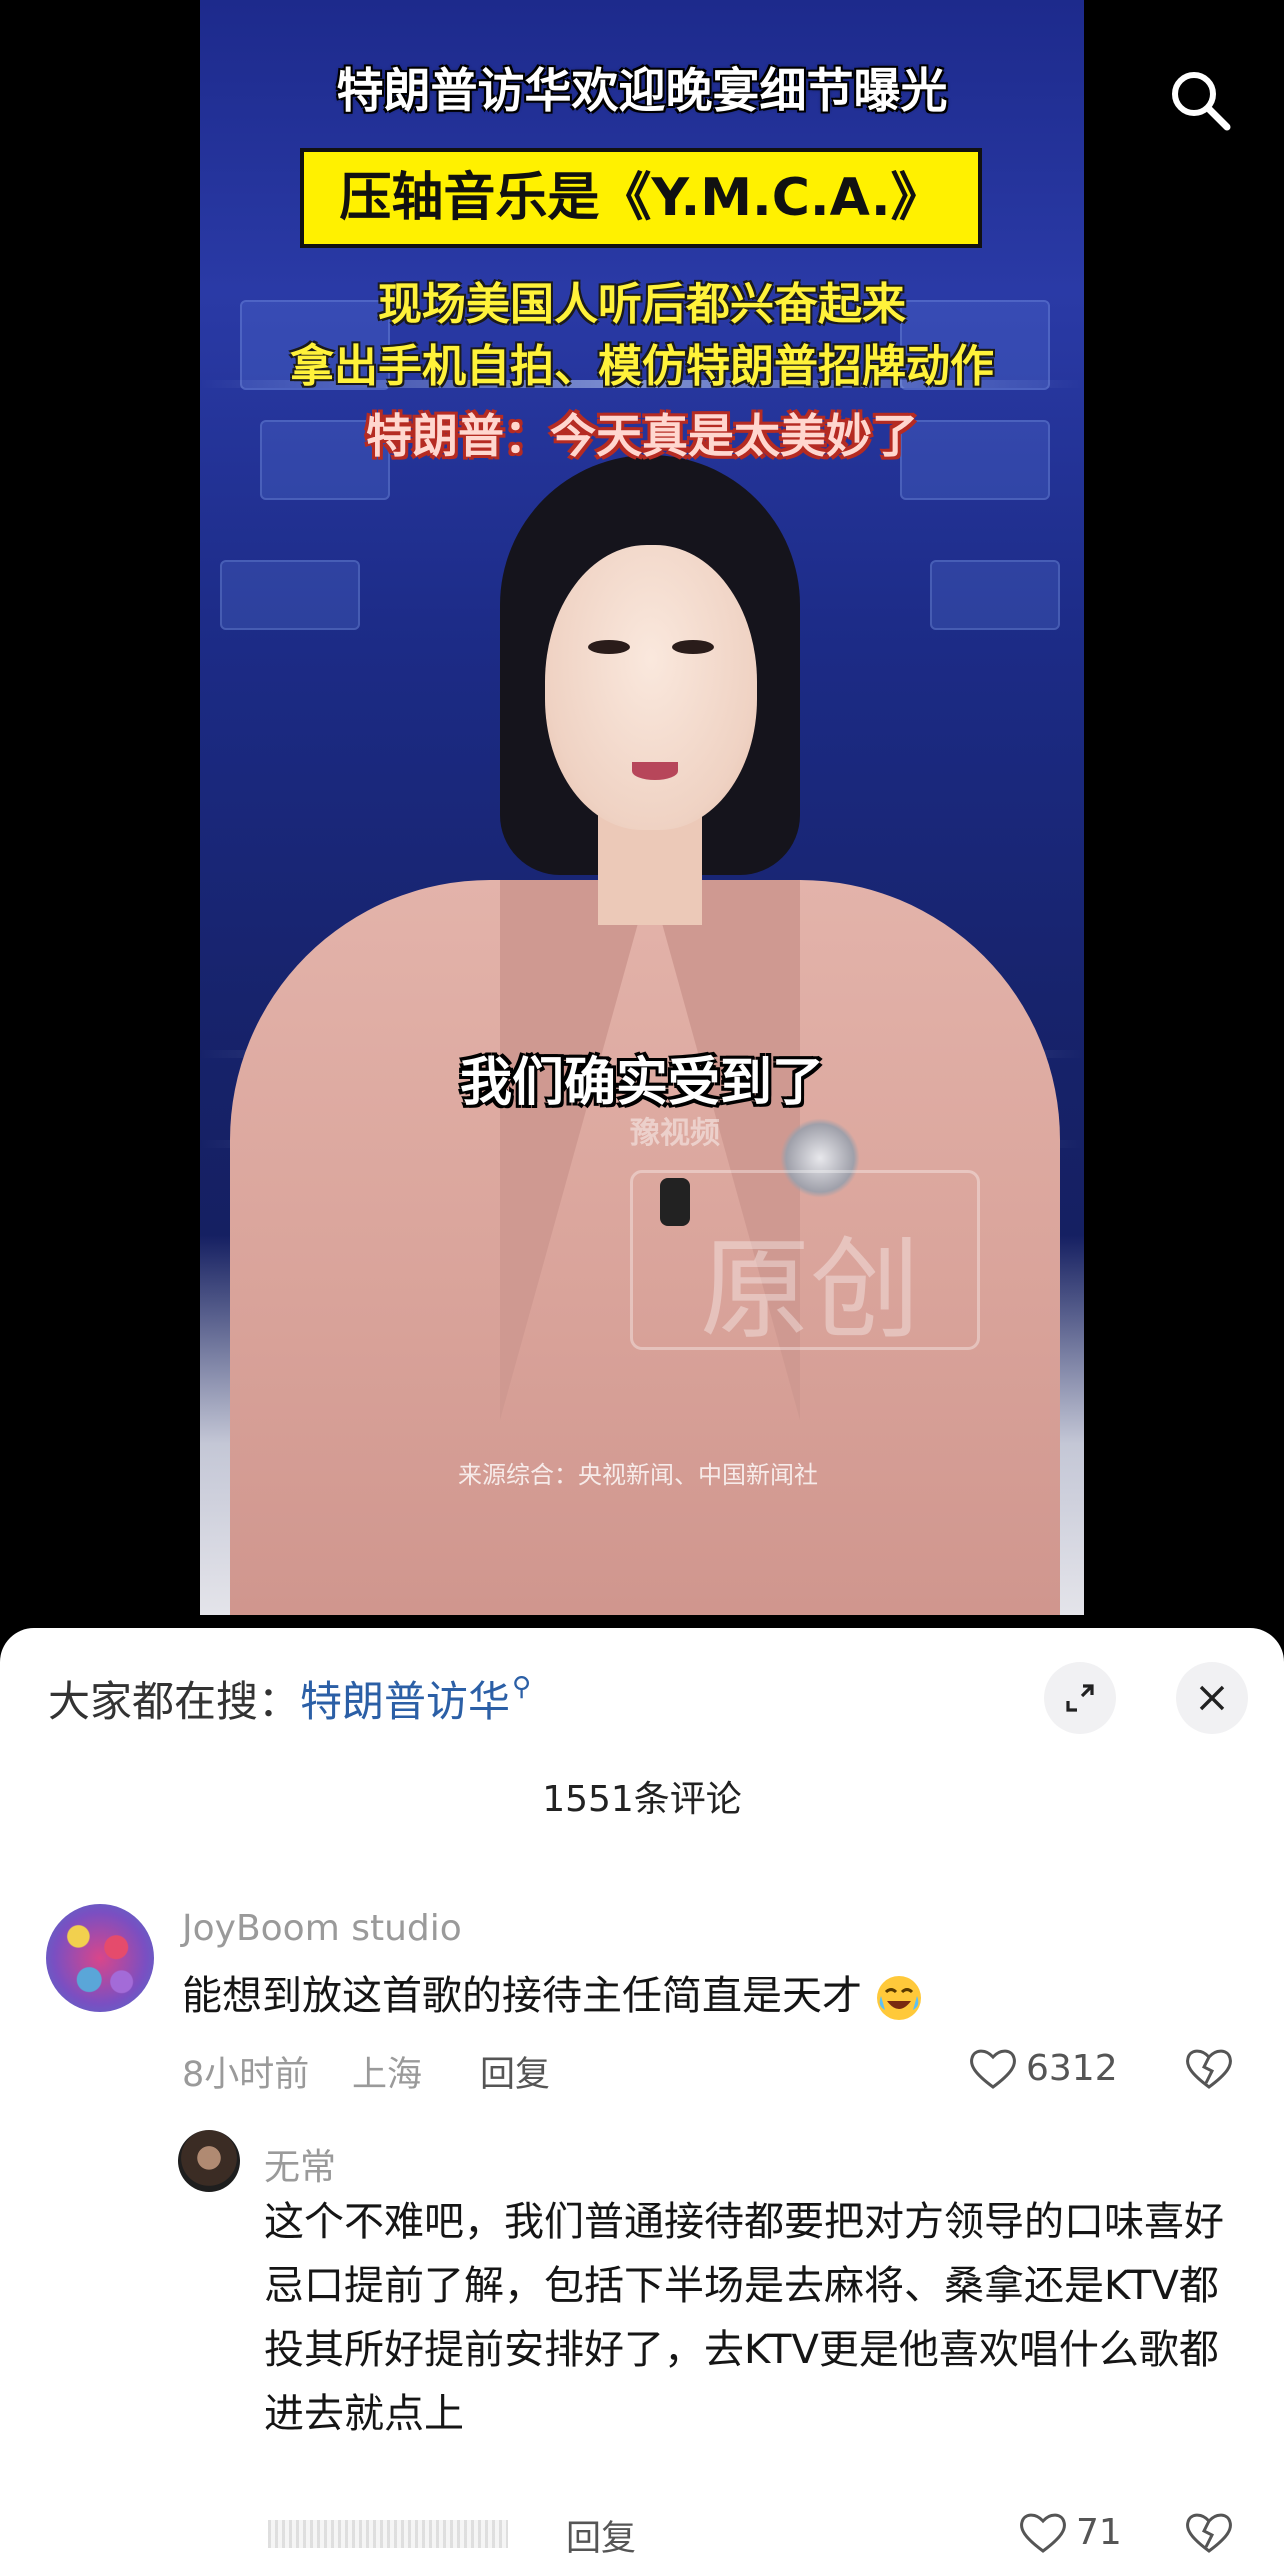 The width and height of the screenshot is (1284, 2569). What do you see at coordinates (522, 1687) in the screenshot?
I see `small-search-icon: ⚲` at bounding box center [522, 1687].